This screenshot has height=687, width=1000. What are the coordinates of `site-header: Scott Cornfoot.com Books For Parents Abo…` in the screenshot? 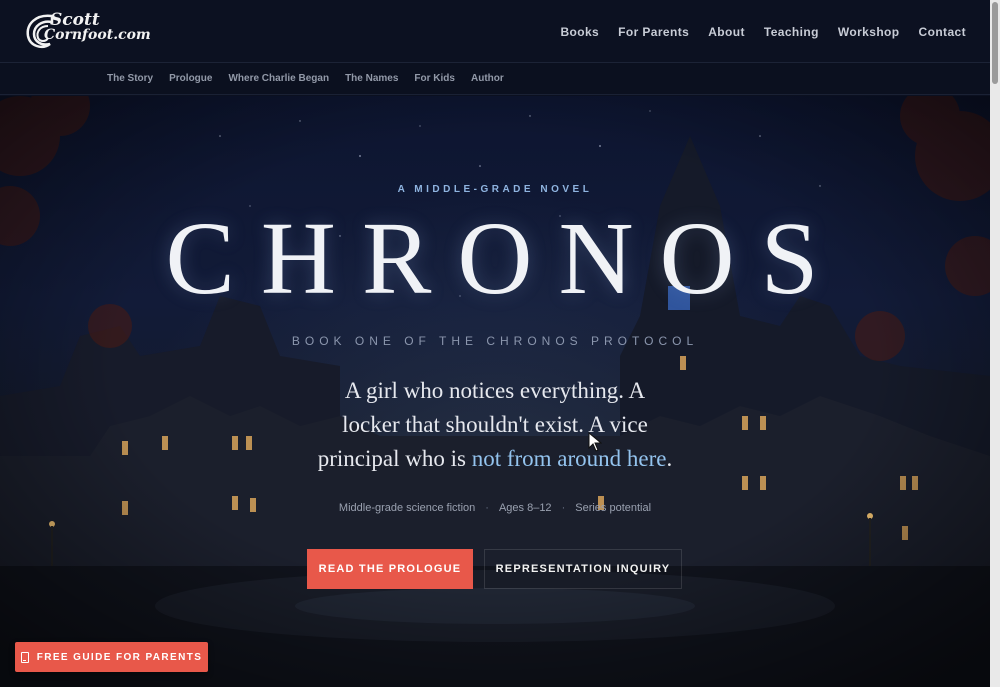 It's located at (495, 31).